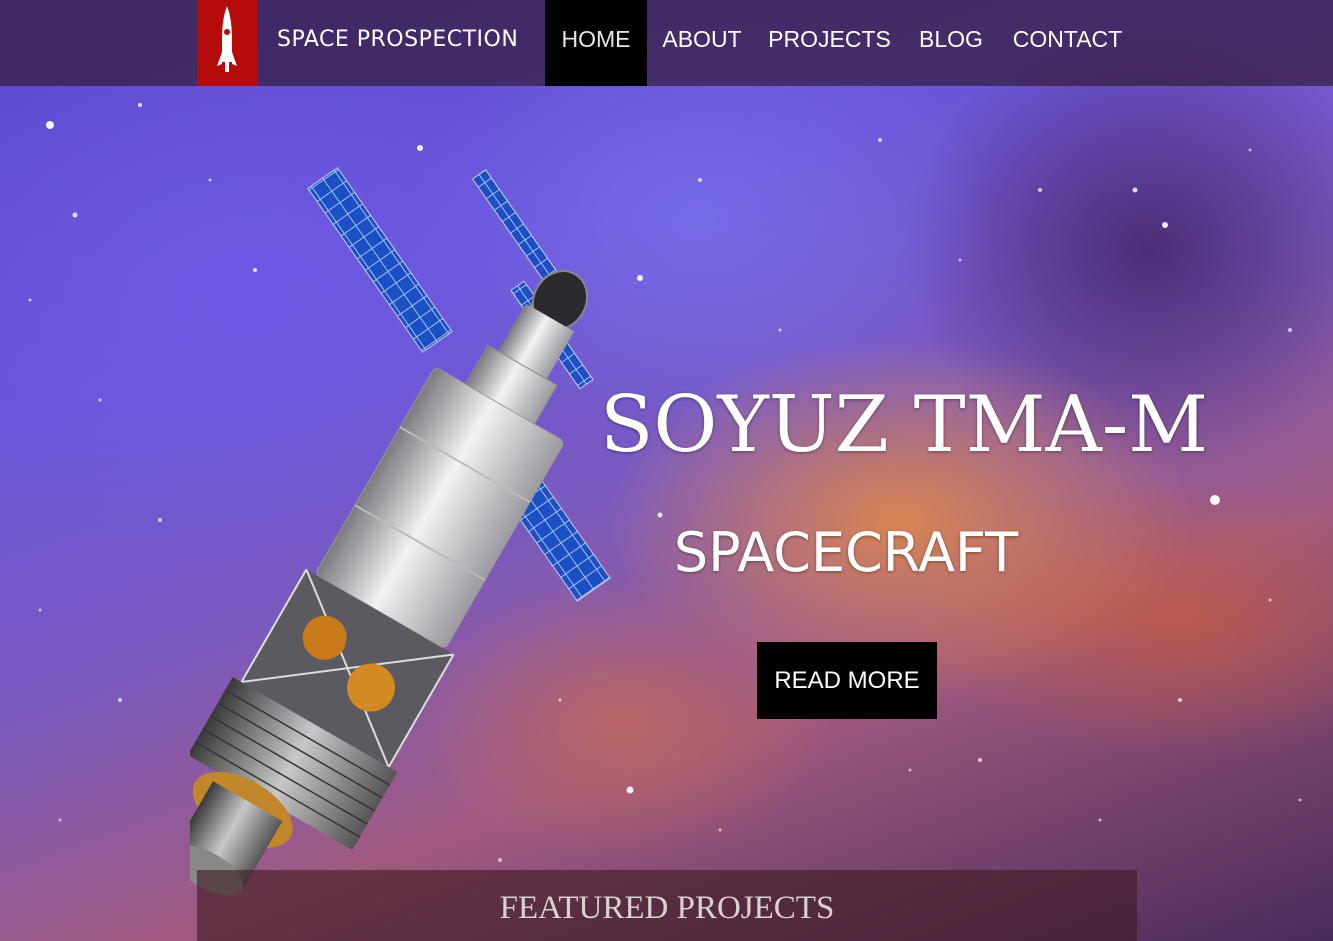  What do you see at coordinates (227, 39) in the screenshot?
I see `rocket-icon` at bounding box center [227, 39].